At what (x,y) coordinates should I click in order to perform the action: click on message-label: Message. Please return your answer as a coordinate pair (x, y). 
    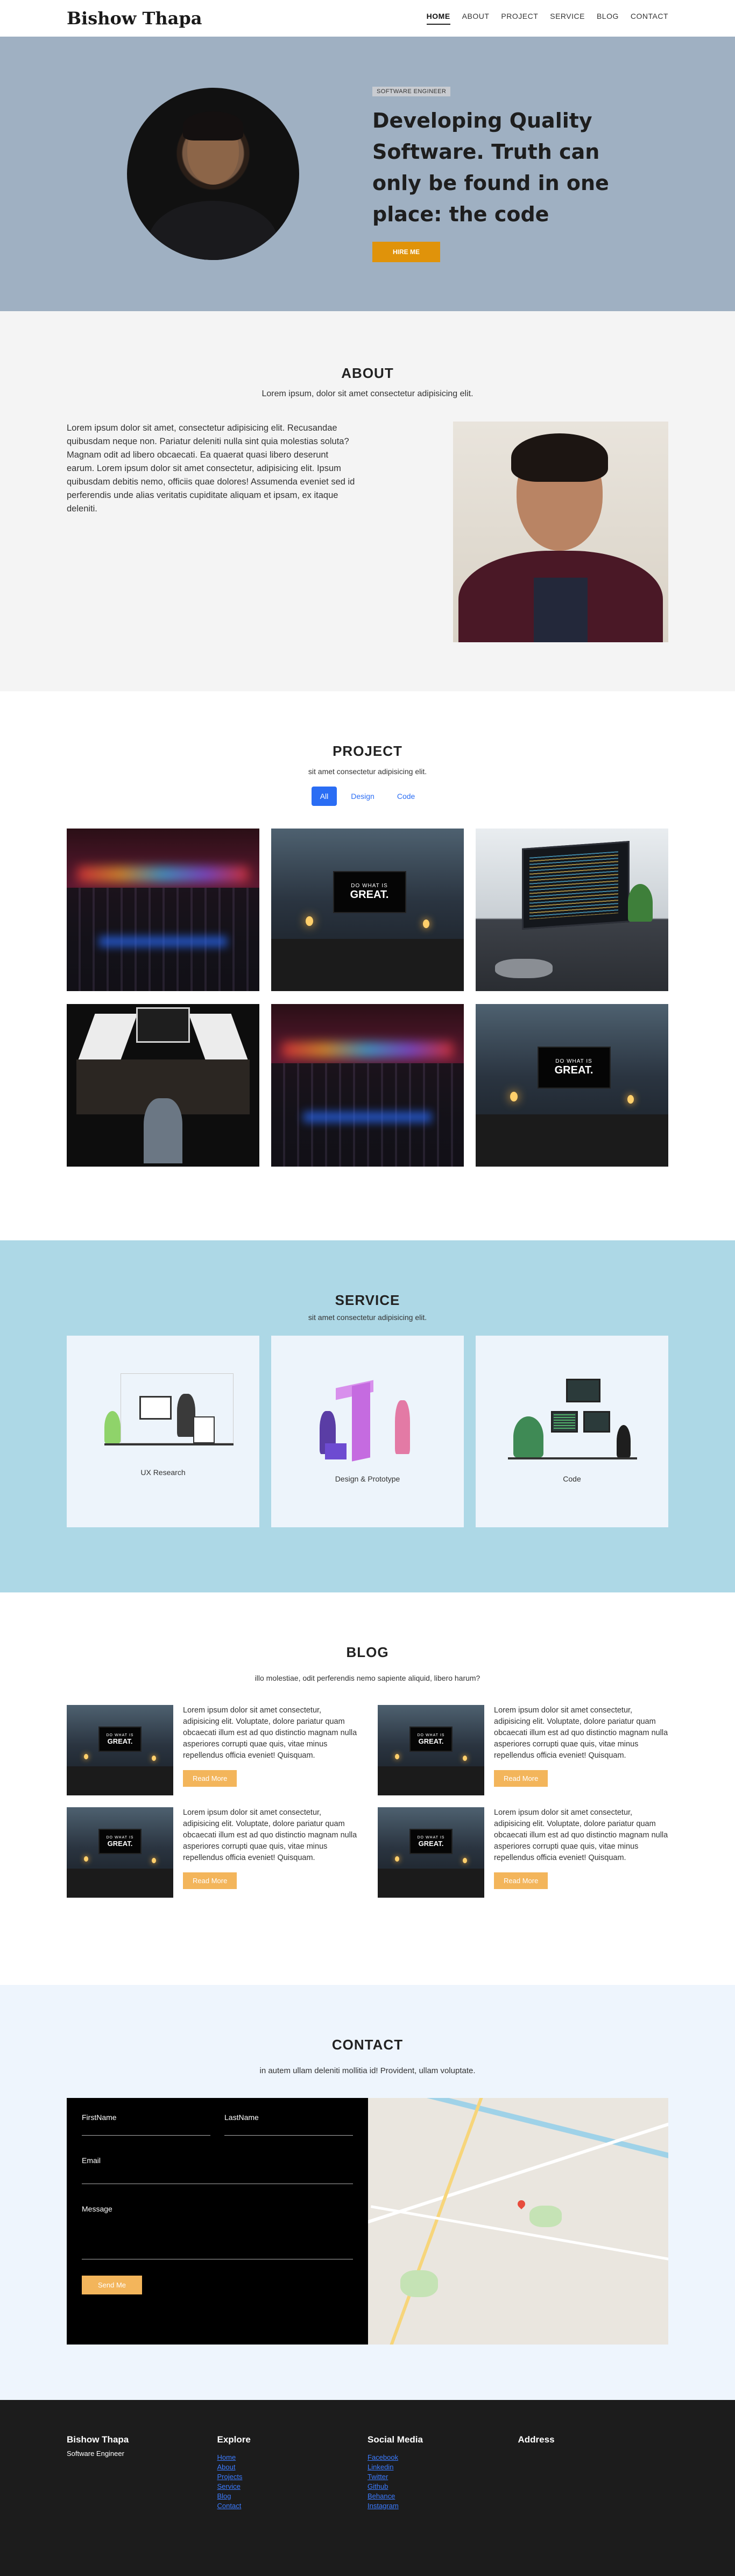
    Looking at the image, I should click on (97, 2209).